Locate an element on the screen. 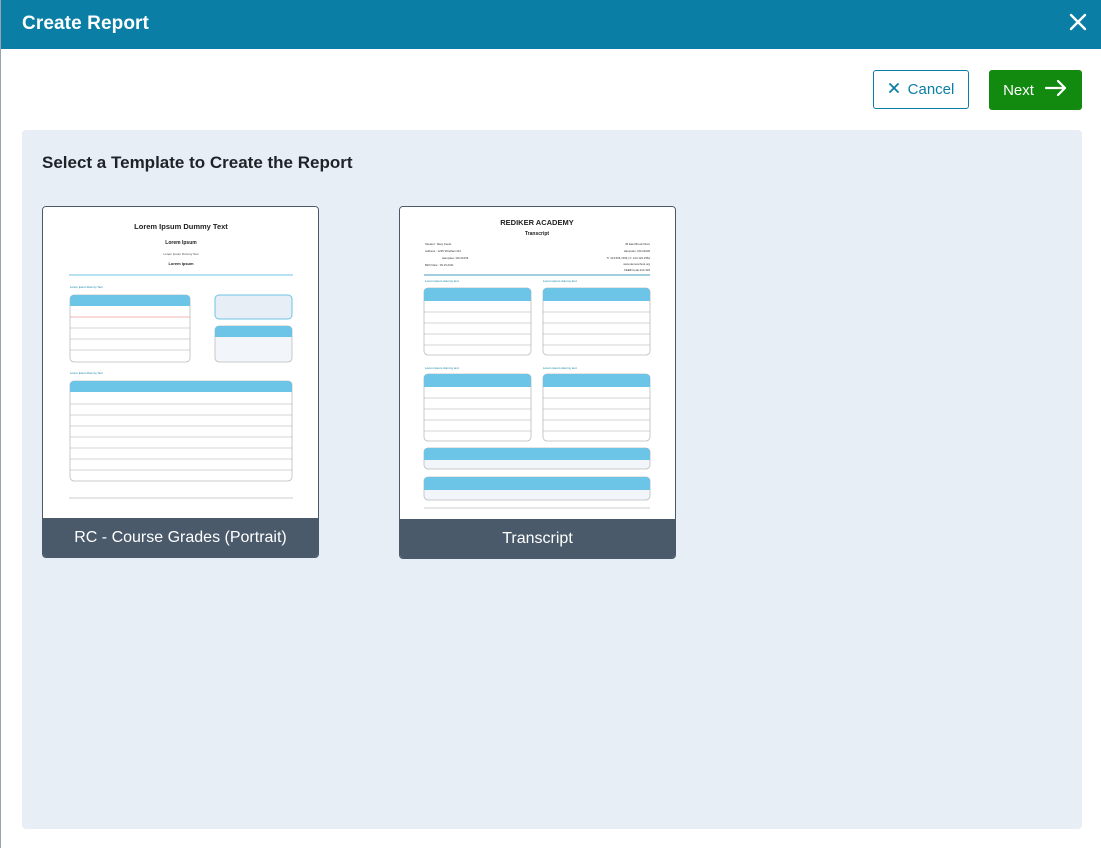 The height and width of the screenshot is (848, 1101). cancel-label: Cancel is located at coordinates (931, 89).